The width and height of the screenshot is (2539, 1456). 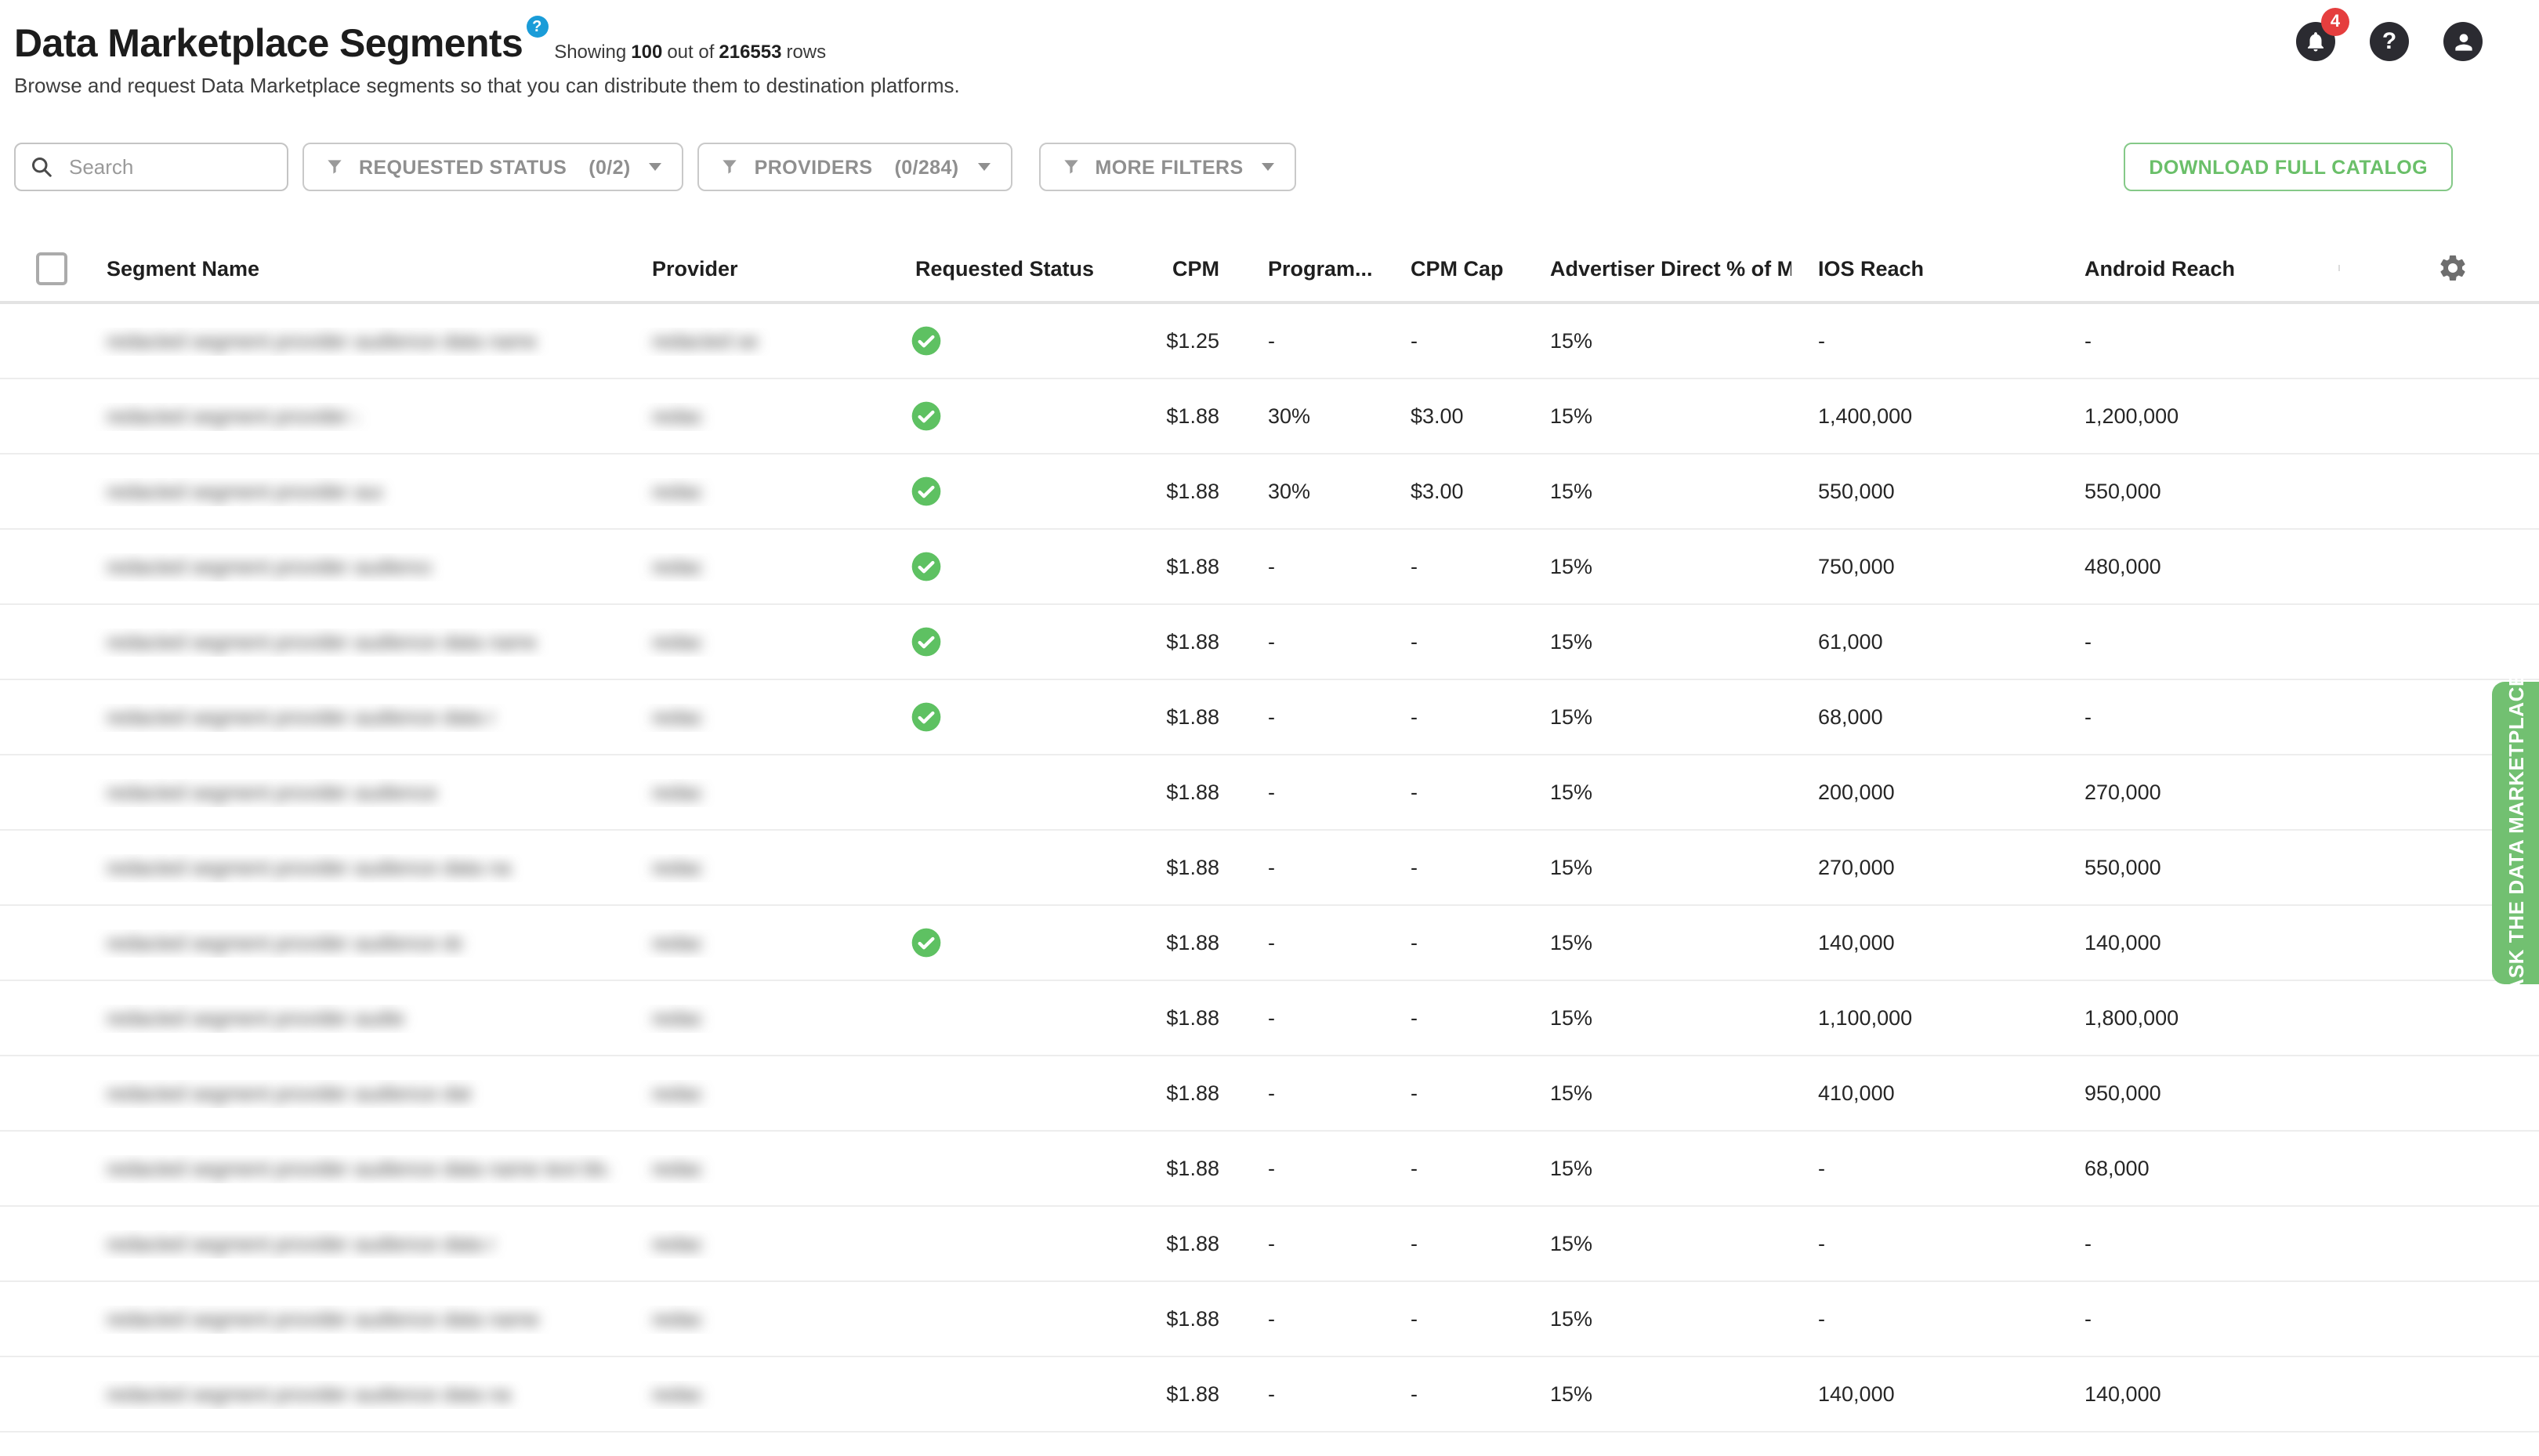 I want to click on ios-reach-cell: 1,100,000, so click(x=1866, y=1018).